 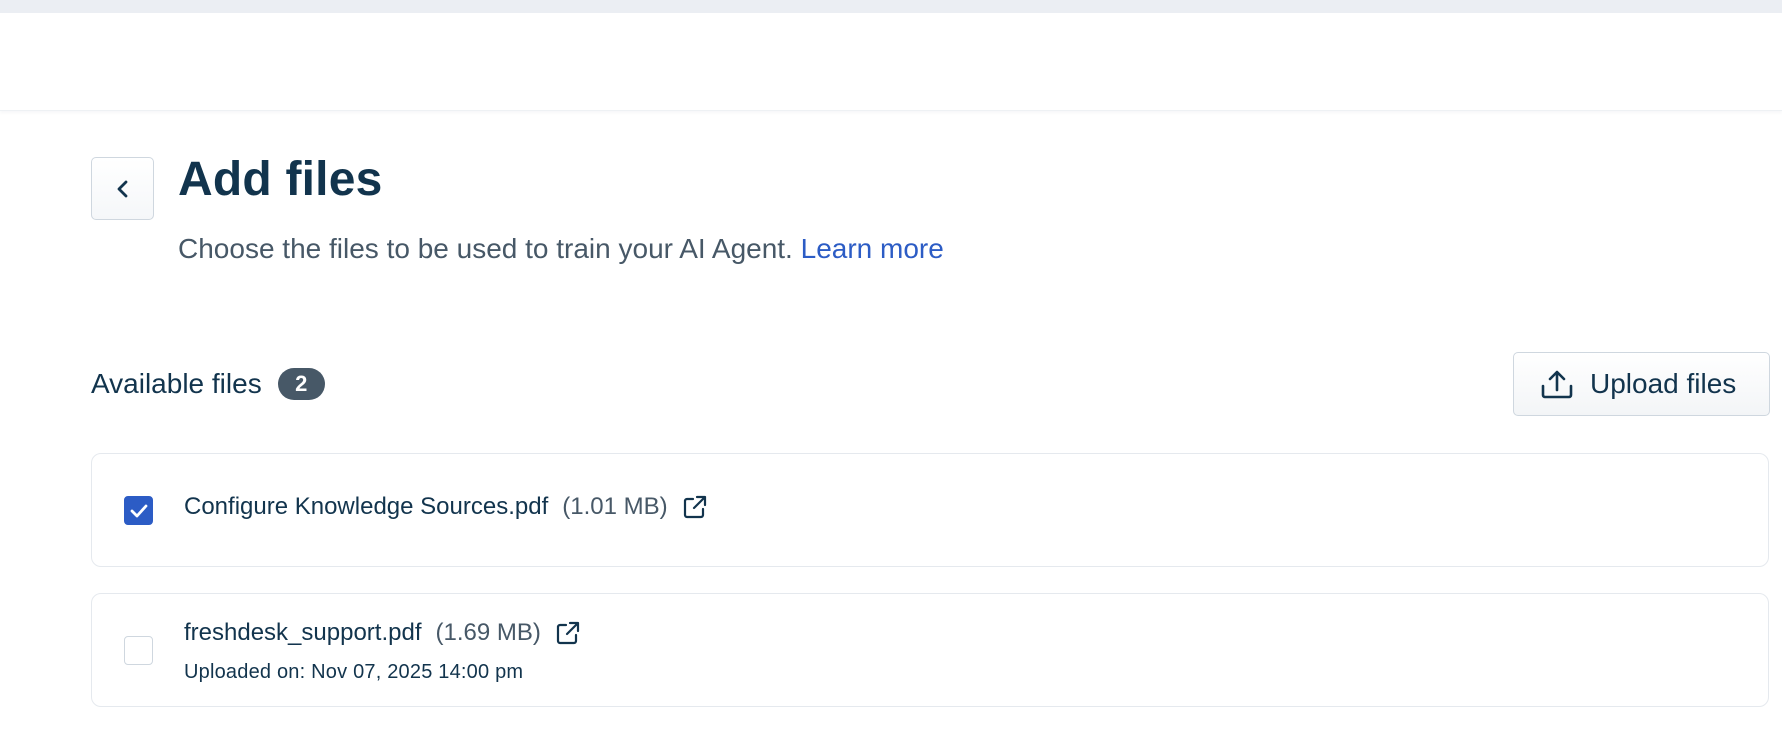 I want to click on file-size: (1.69 MB), so click(x=488, y=632).